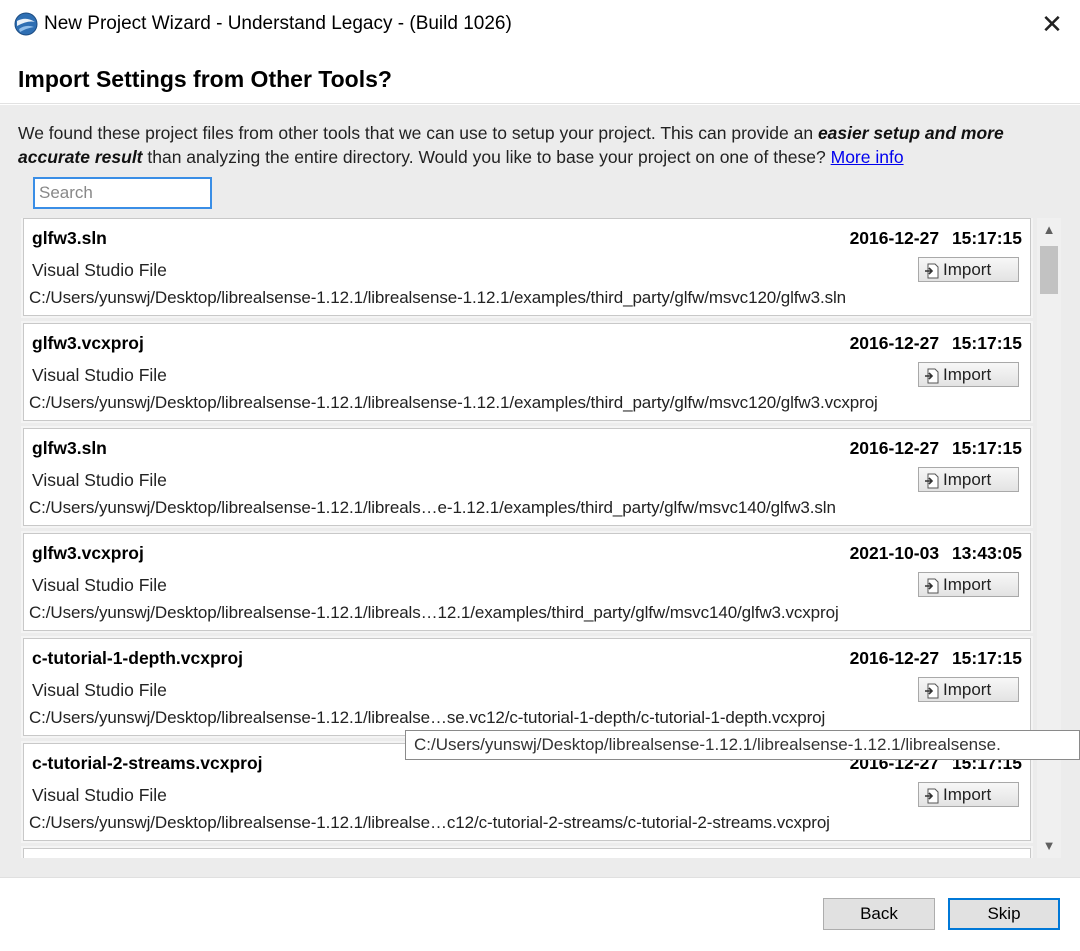 Image resolution: width=1080 pixels, height=951 pixels. What do you see at coordinates (122, 193) in the screenshot?
I see `search-input` at bounding box center [122, 193].